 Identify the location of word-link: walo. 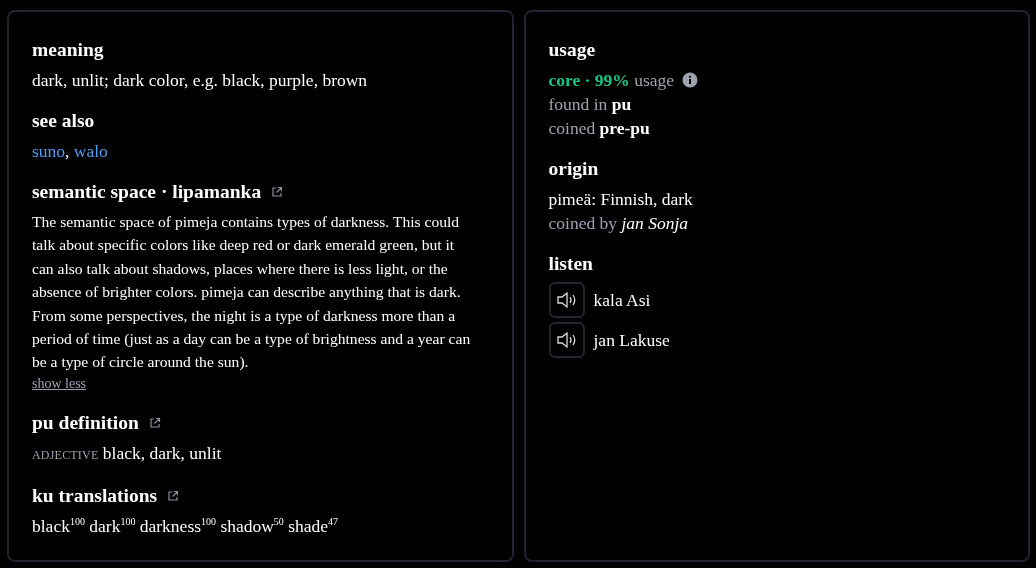
(90, 151).